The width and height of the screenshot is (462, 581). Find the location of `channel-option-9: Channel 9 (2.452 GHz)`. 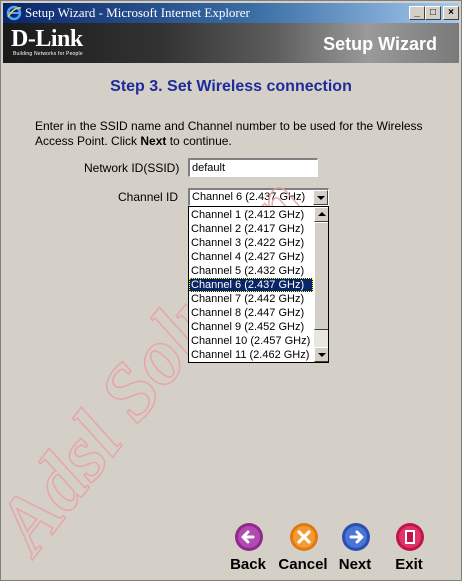

channel-option-9: Channel 9 (2.452 GHz) is located at coordinates (251, 327).